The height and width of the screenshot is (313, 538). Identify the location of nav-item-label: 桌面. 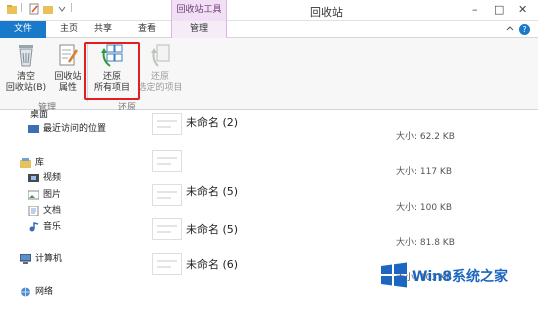
(39, 115).